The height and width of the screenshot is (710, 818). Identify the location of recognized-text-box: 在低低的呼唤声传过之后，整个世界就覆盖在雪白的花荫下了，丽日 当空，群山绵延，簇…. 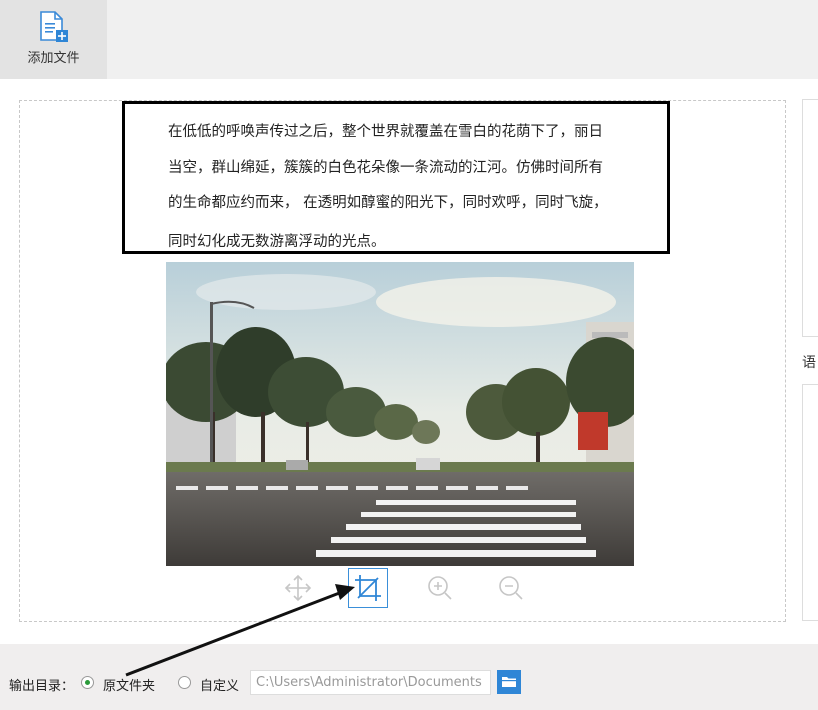
(396, 177).